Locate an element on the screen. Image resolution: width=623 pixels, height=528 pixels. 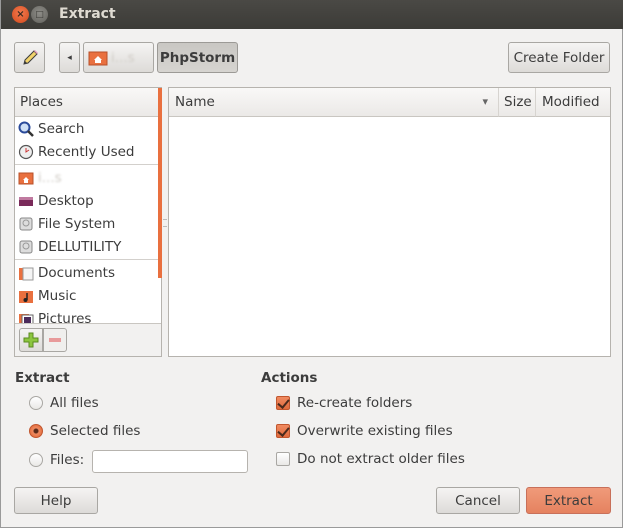
pencil-icon is located at coordinates (30, 57).